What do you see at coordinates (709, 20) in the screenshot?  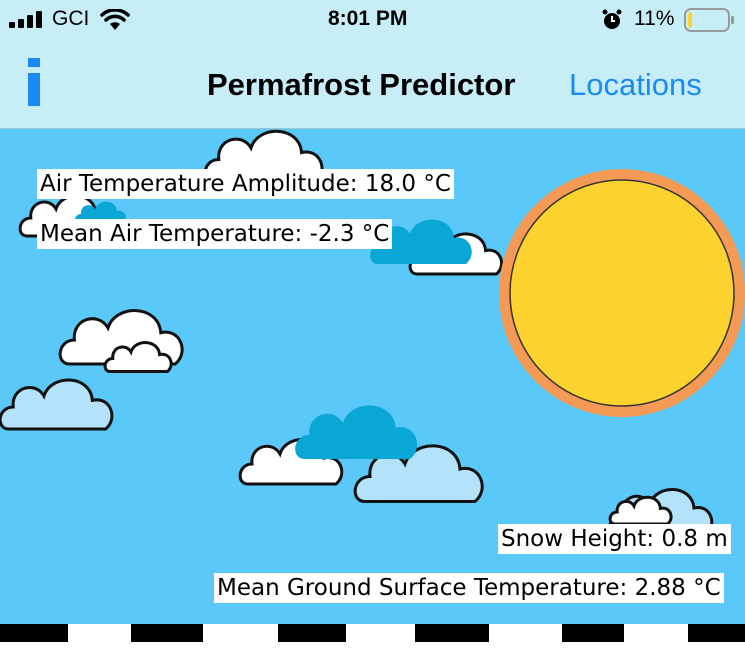 I see `battery-icon` at bounding box center [709, 20].